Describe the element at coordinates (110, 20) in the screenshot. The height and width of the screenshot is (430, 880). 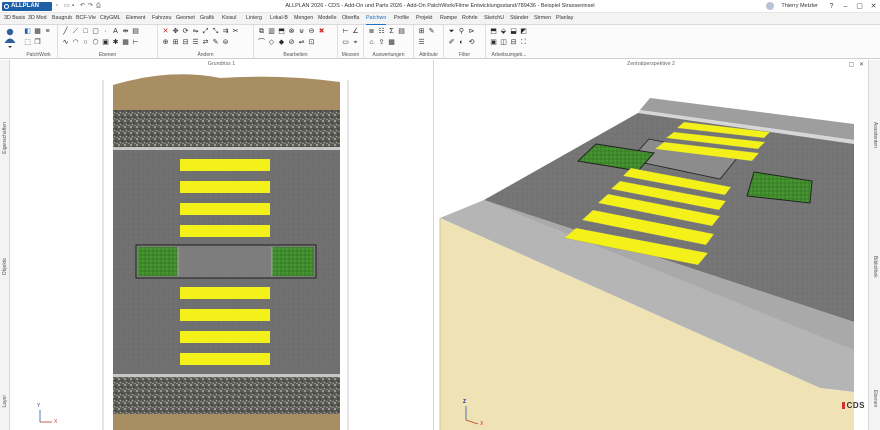
I see `tab-citygml: CityGML` at that location.